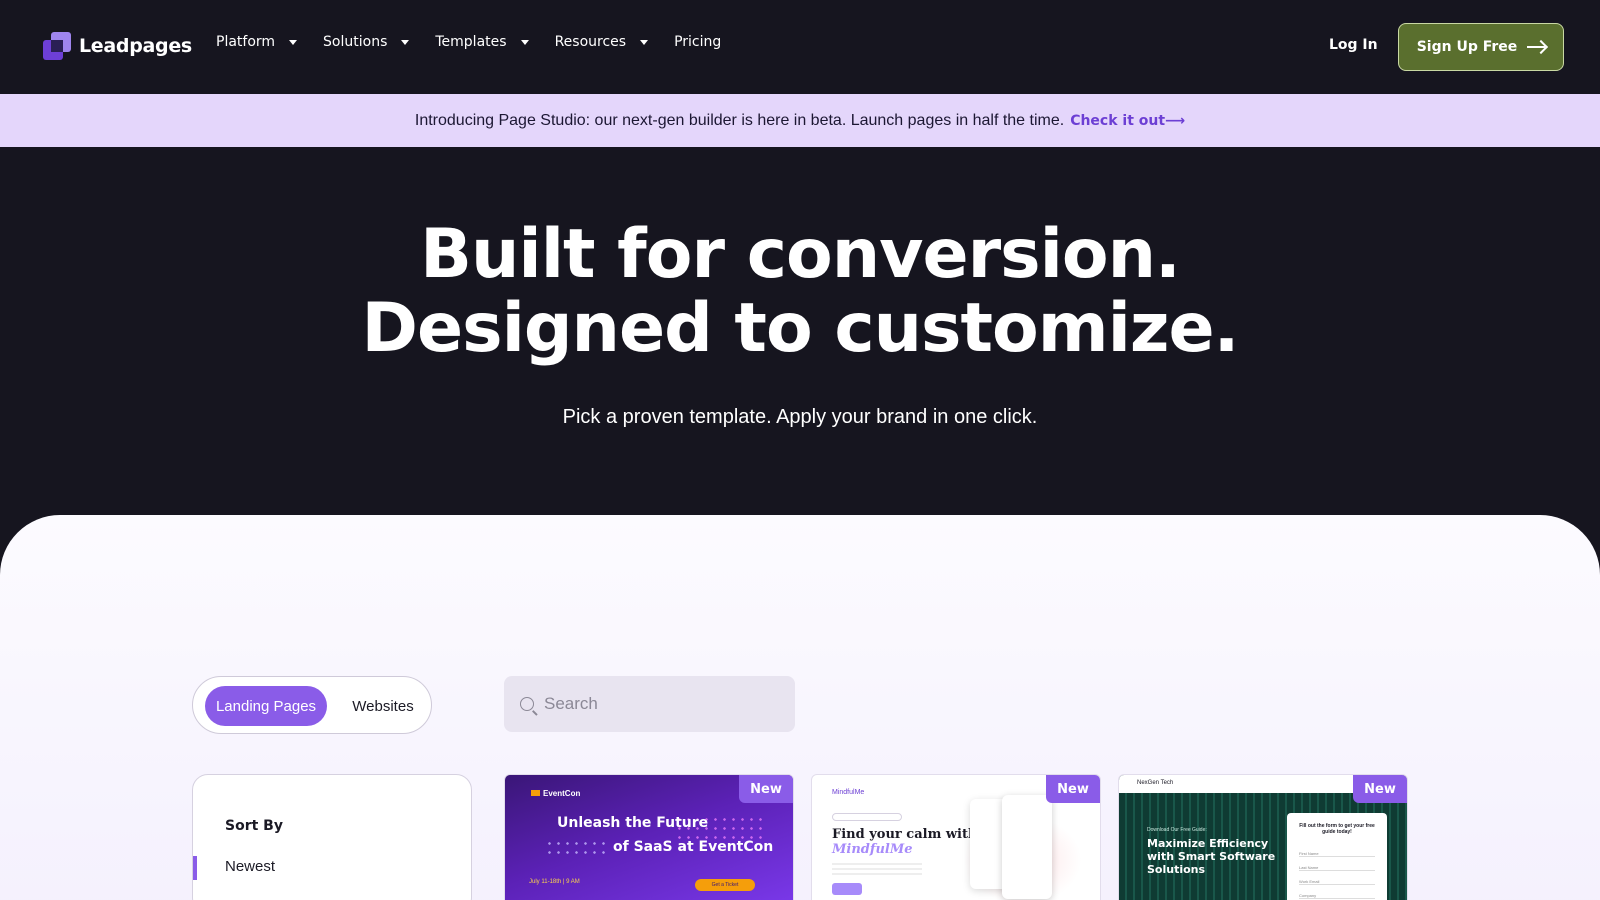  What do you see at coordinates (1155, 783) in the screenshot?
I see `template-brand: NexGen Tech` at bounding box center [1155, 783].